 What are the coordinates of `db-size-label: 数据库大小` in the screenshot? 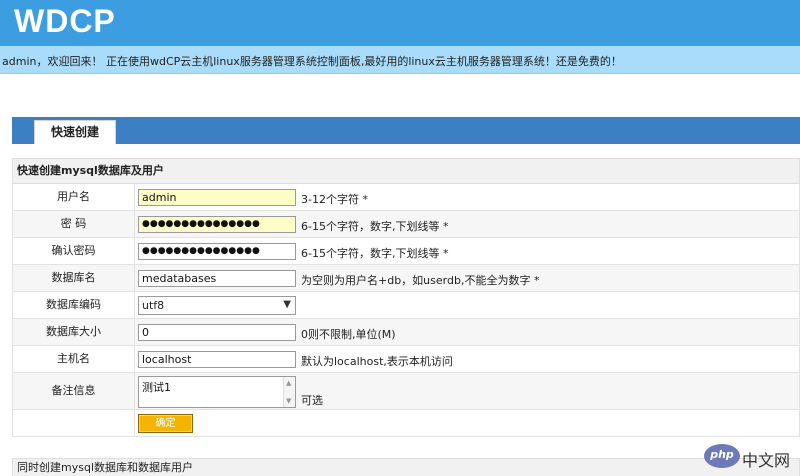 It's located at (74, 332).